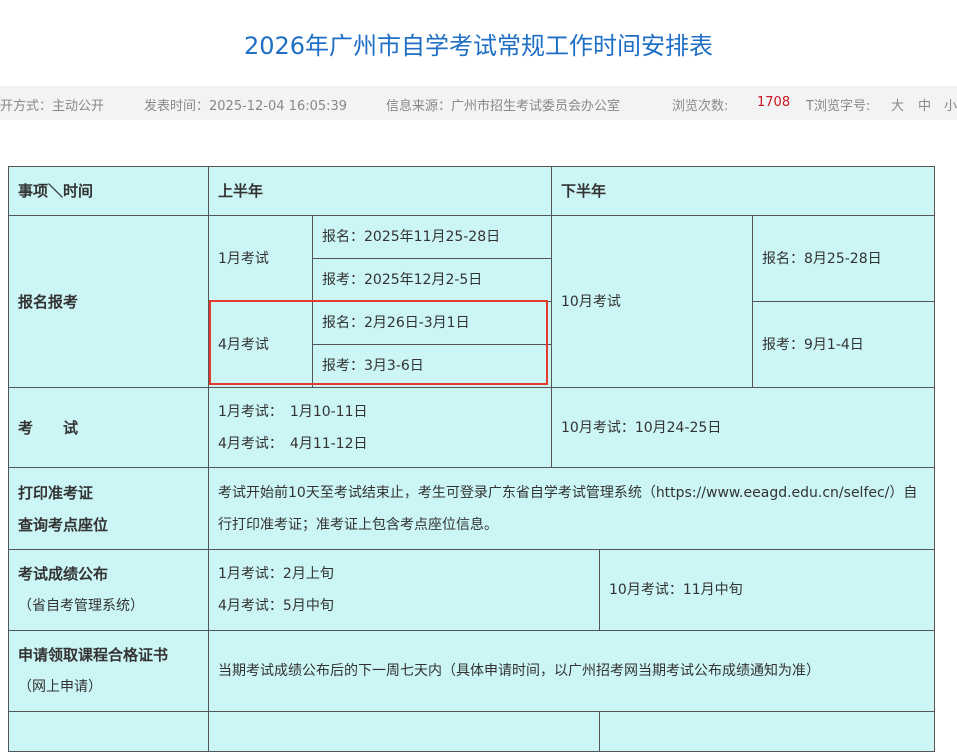 This screenshot has height=752, width=957. Describe the element at coordinates (108, 508) in the screenshot. I see `admission-label: 打印准考证 查询考点座位` at that location.